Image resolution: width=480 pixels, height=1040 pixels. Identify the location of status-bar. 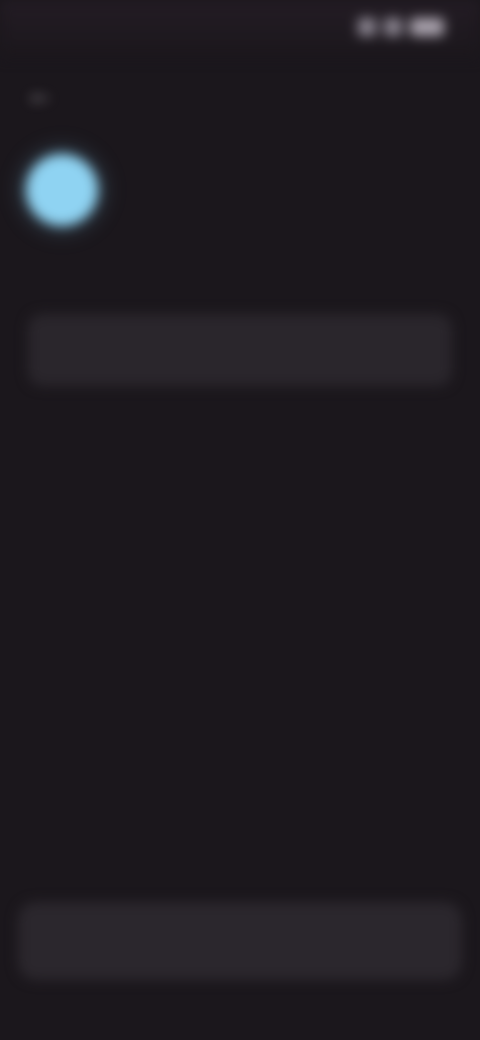
(240, 29).